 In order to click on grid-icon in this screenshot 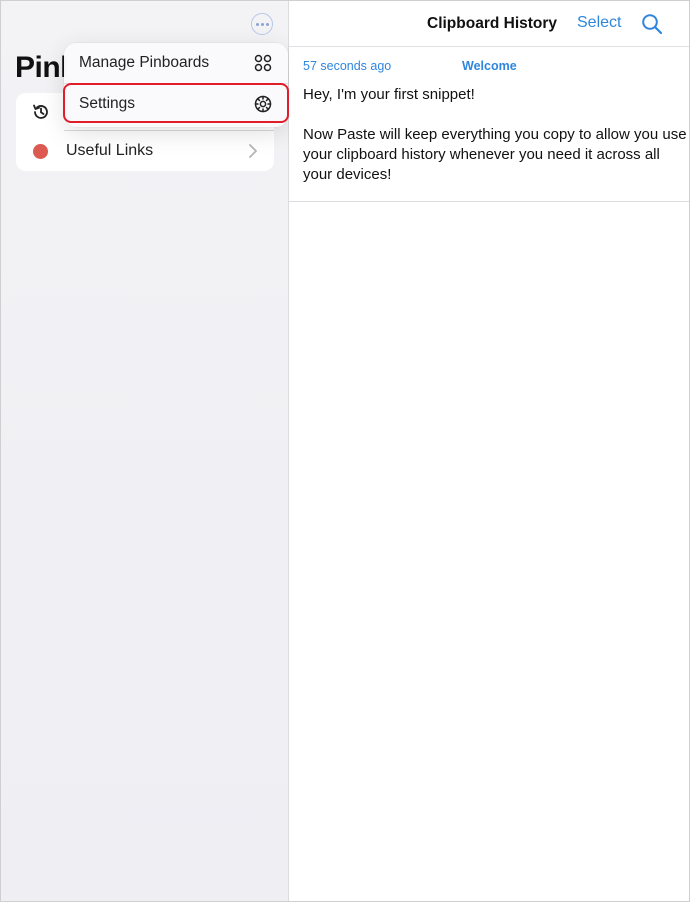, I will do `click(263, 63)`.